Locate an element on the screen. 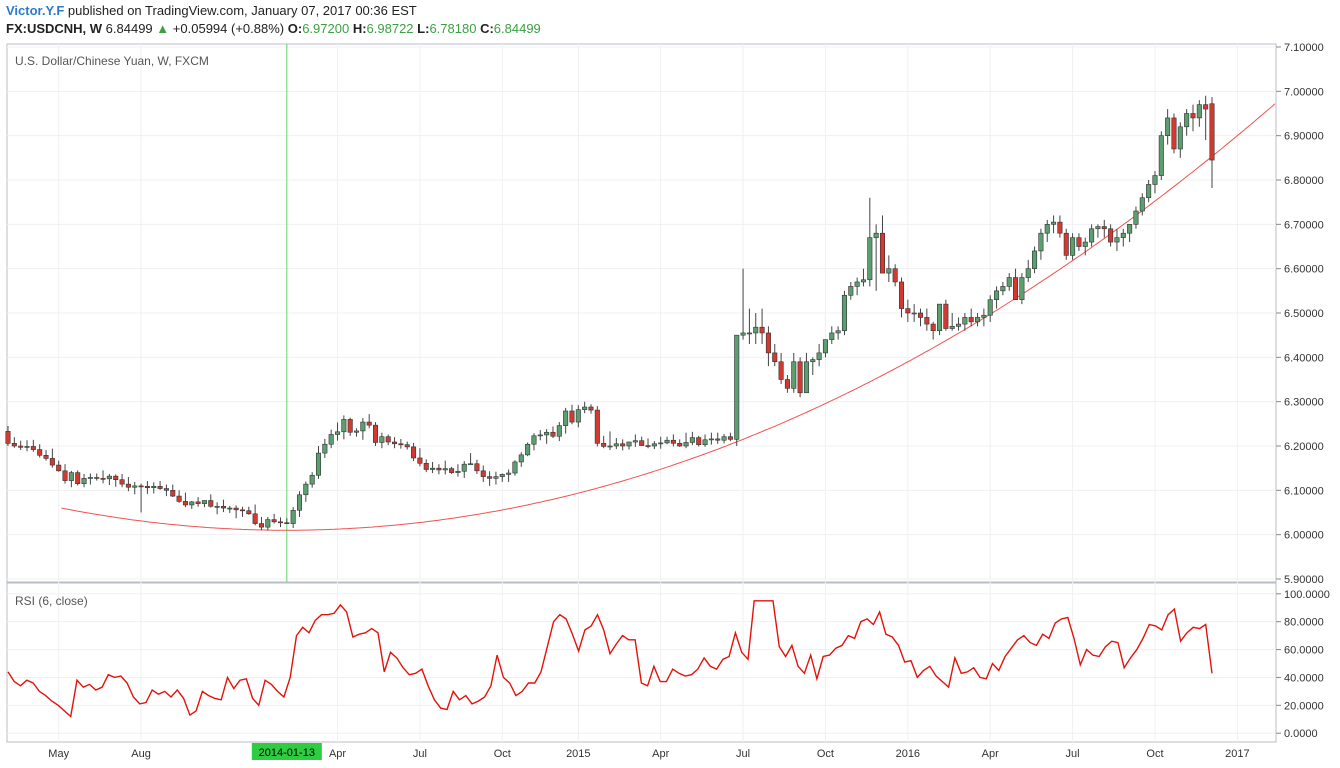  rsi-tick-label: 80.0000 is located at coordinates (1304, 623).